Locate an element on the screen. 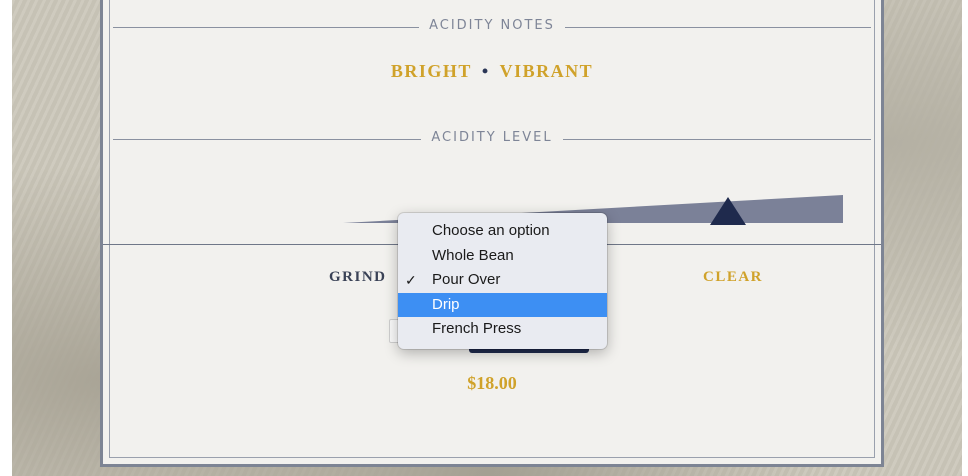 The image size is (968, 476). option-label: Pour Over is located at coordinates (466, 279).